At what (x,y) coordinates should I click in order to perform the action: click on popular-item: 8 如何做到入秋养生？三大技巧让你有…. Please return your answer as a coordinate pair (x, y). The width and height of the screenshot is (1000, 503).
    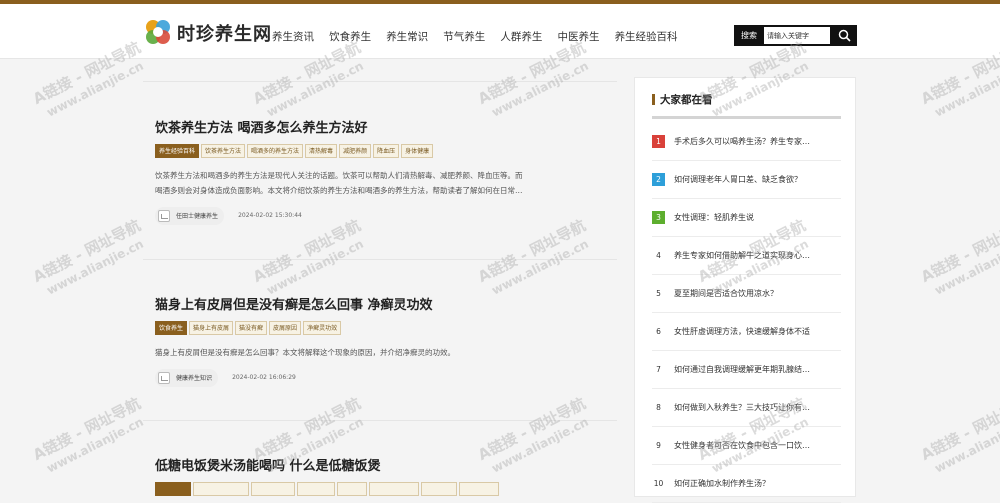
    Looking at the image, I should click on (746, 408).